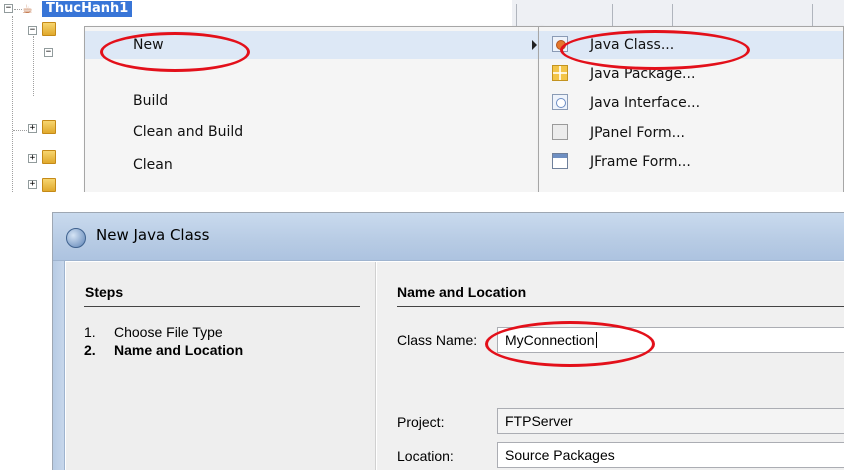 The width and height of the screenshot is (844, 470). I want to click on submenu-arrow-icon, so click(534, 45).